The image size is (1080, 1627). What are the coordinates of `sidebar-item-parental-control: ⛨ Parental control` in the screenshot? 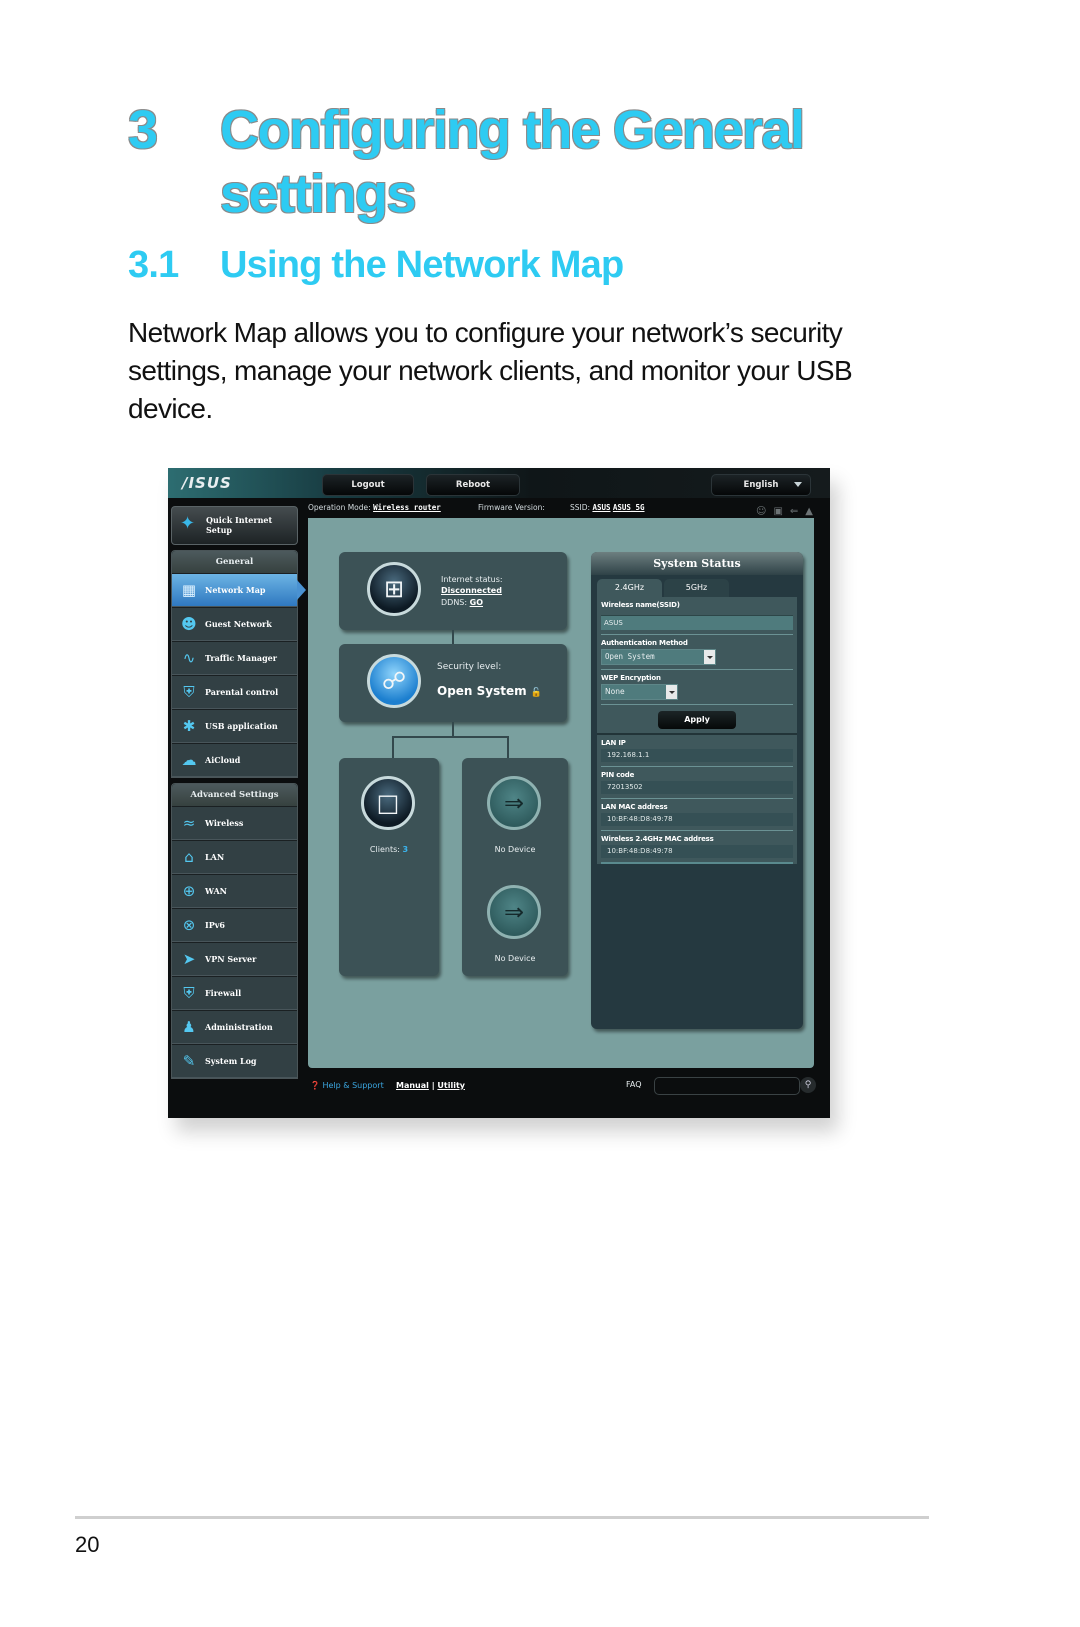 It's located at (234, 692).